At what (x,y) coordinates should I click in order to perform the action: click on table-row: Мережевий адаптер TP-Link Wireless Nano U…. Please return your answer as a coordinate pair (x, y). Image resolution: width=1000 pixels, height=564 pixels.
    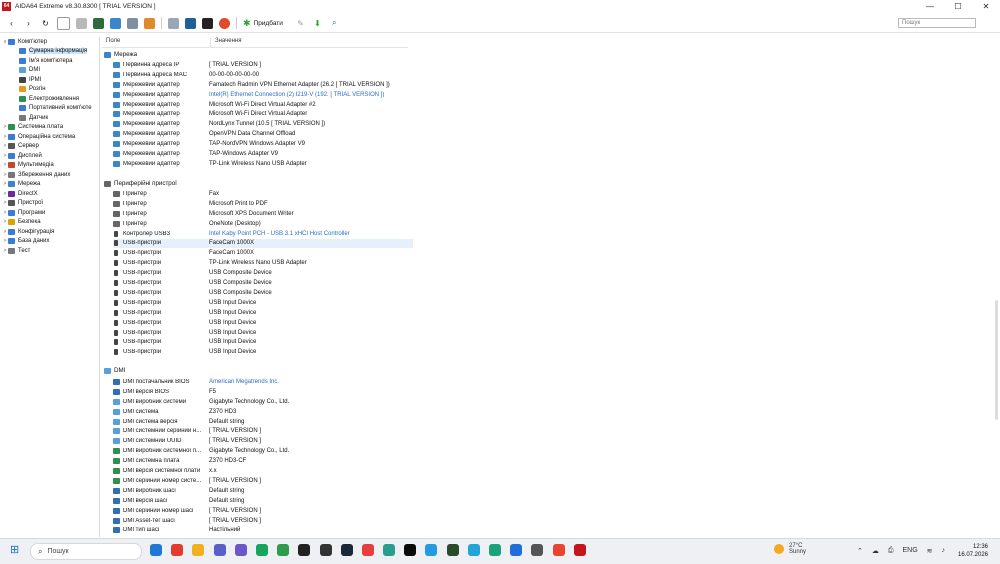
    Looking at the image, I should click on (263, 164).